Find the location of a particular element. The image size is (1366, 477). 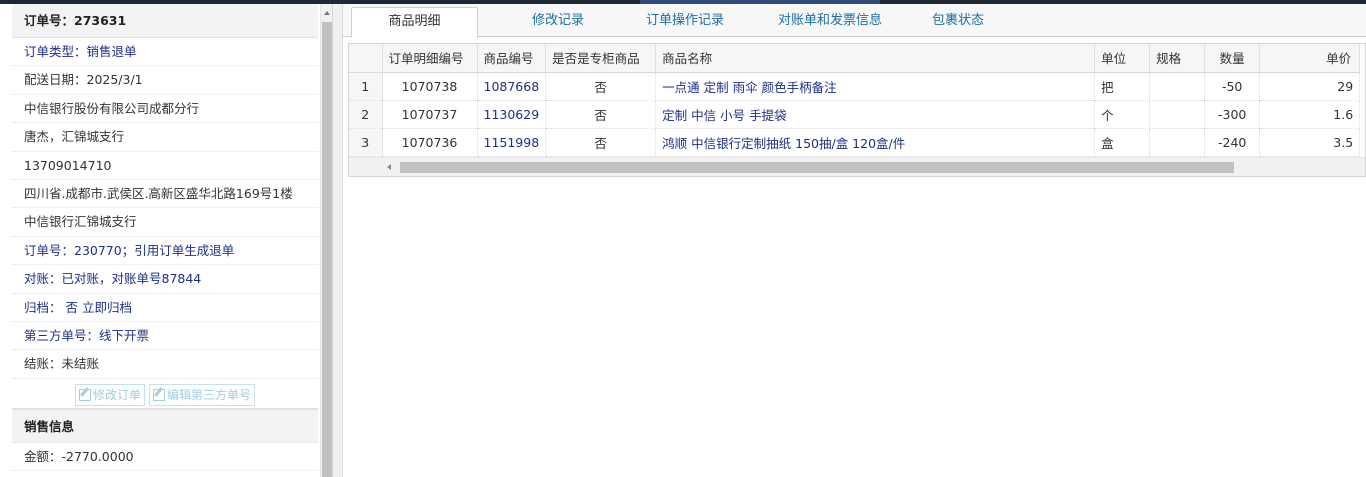

product-id-cell: 1130629 is located at coordinates (512, 114).